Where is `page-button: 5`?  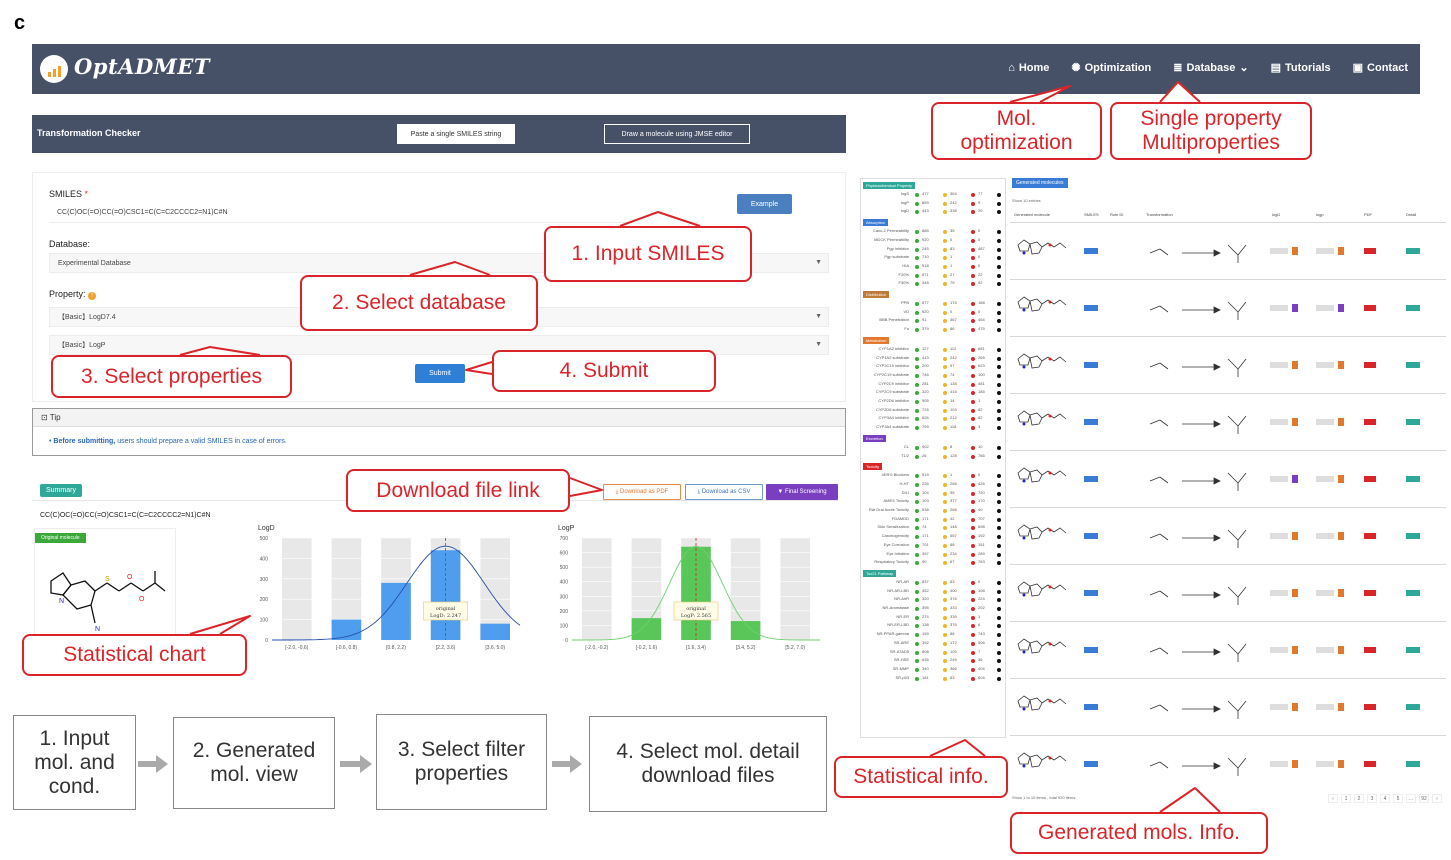 page-button: 5 is located at coordinates (1398, 798).